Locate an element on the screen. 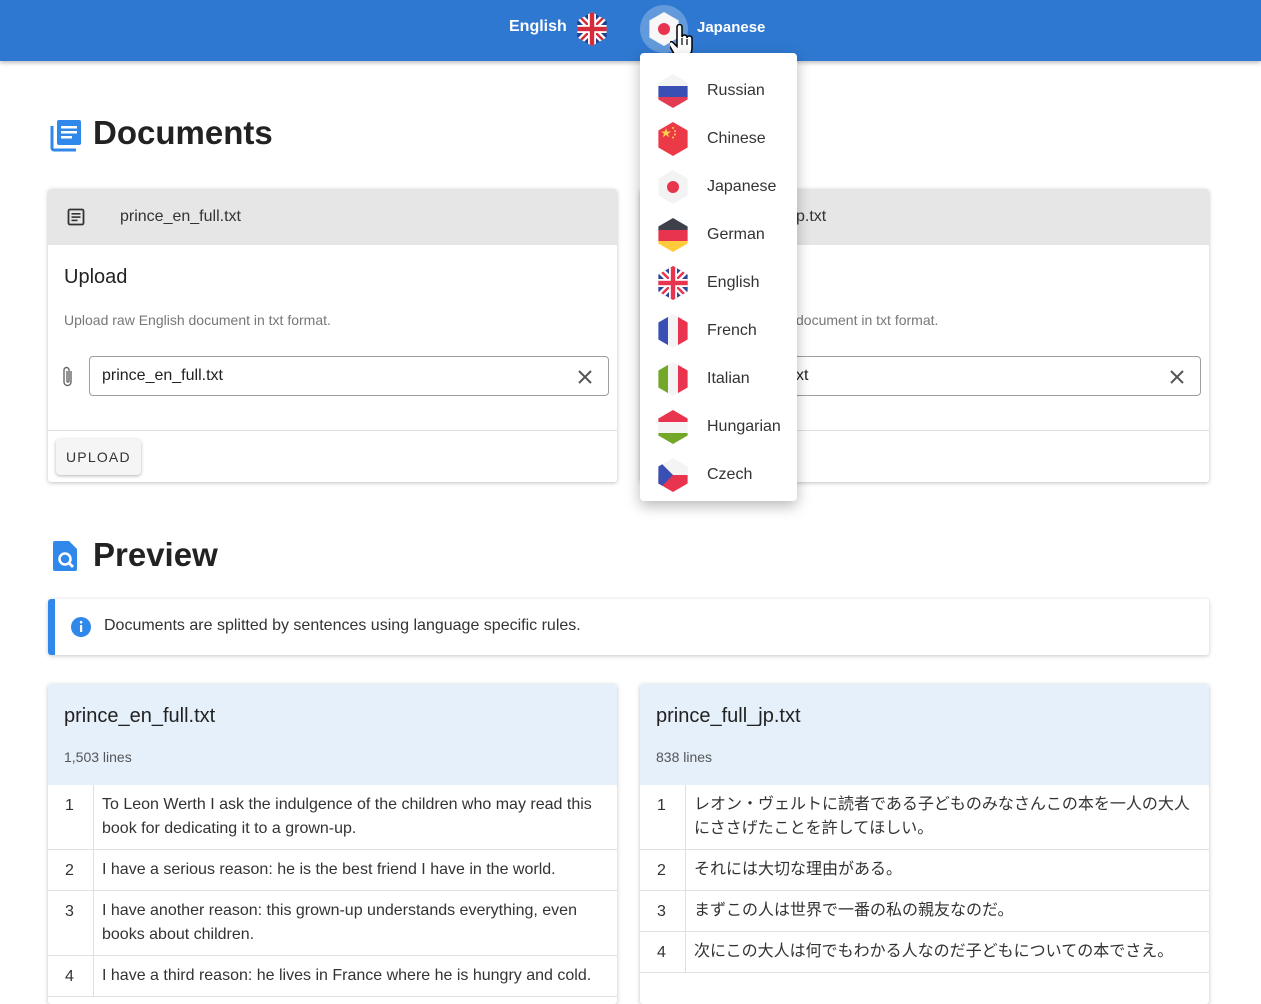 This screenshot has height=1004, width=1261. top-app-bar: English Japanese is located at coordinates (630, 30).